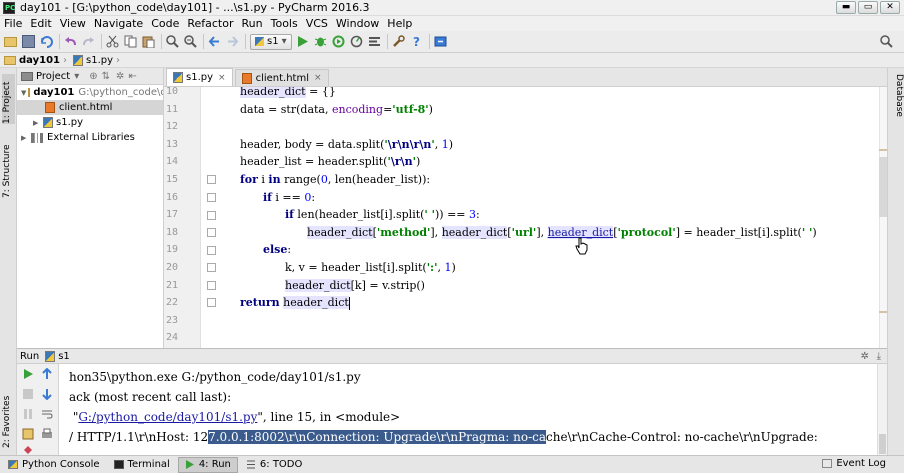  Describe the element at coordinates (70, 41) in the screenshot. I see `undo-icon` at that location.